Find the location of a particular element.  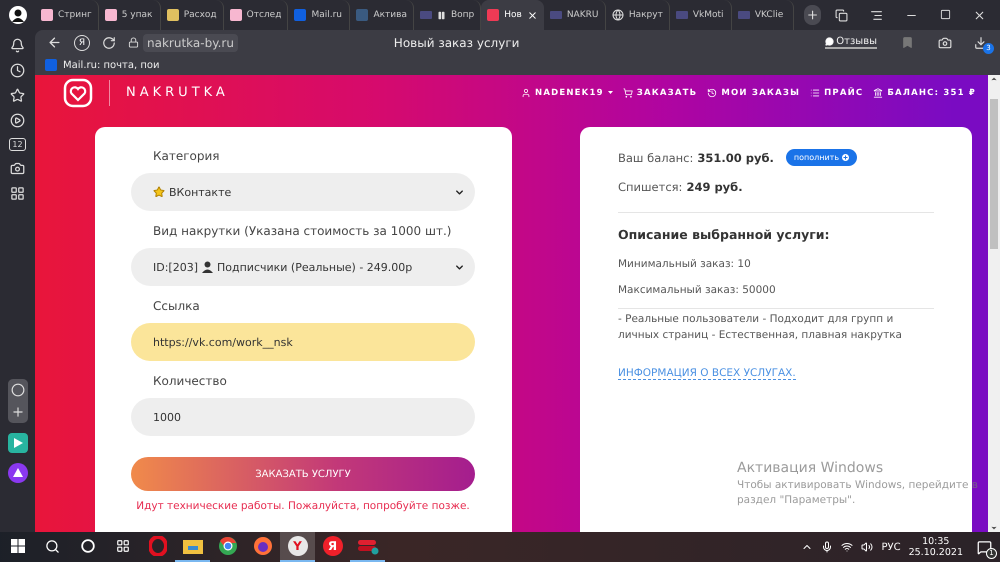

restore-icon is located at coordinates (945, 14).